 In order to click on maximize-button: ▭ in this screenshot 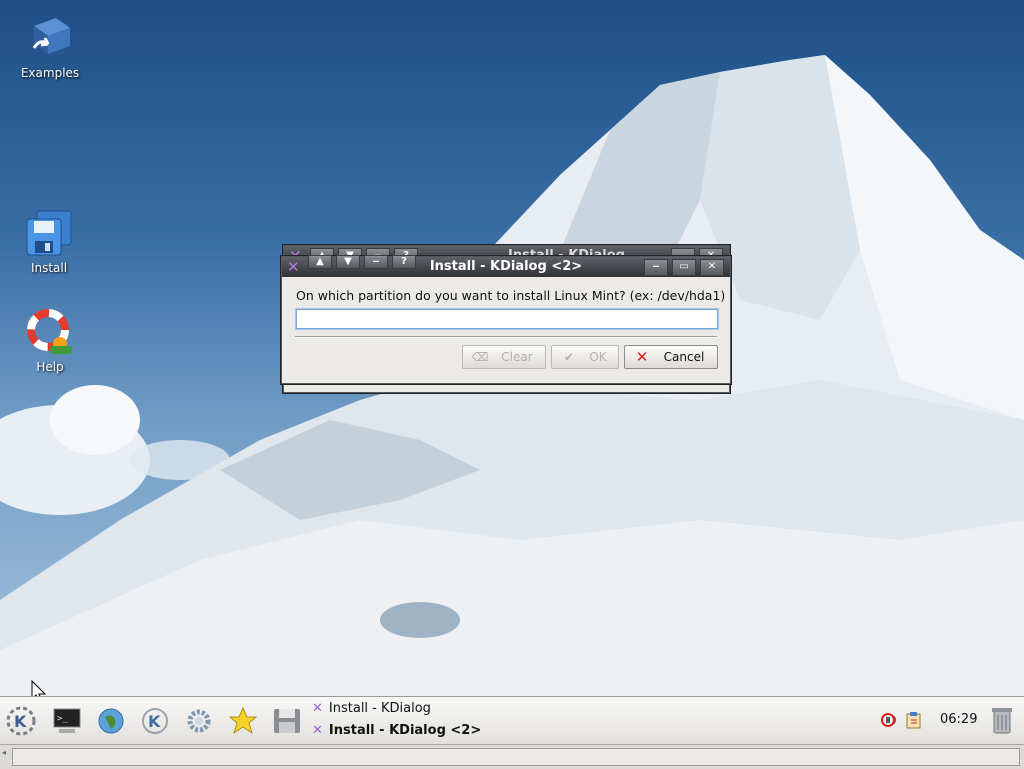, I will do `click(684, 267)`.